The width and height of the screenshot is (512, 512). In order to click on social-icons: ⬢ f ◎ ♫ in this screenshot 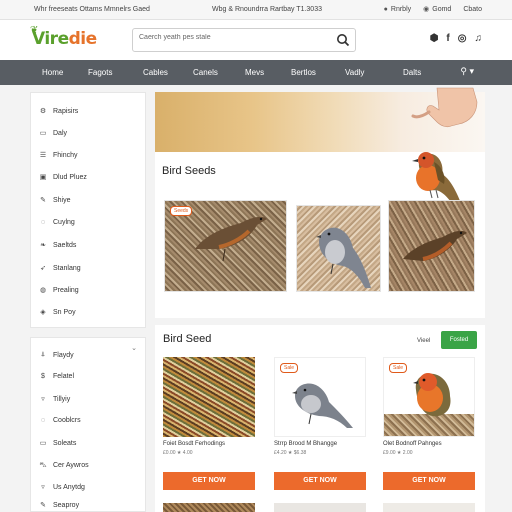, I will do `click(456, 38)`.